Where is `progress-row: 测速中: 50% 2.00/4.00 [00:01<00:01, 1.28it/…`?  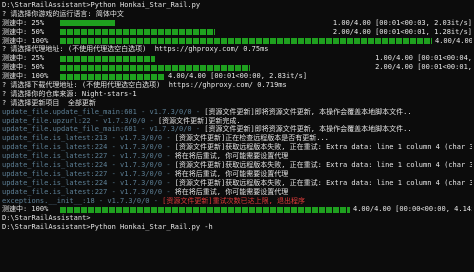
progress-row: 测速中: 50% 2.00/4.00 [00:01<00:01, 1.28it/… is located at coordinates (237, 32).